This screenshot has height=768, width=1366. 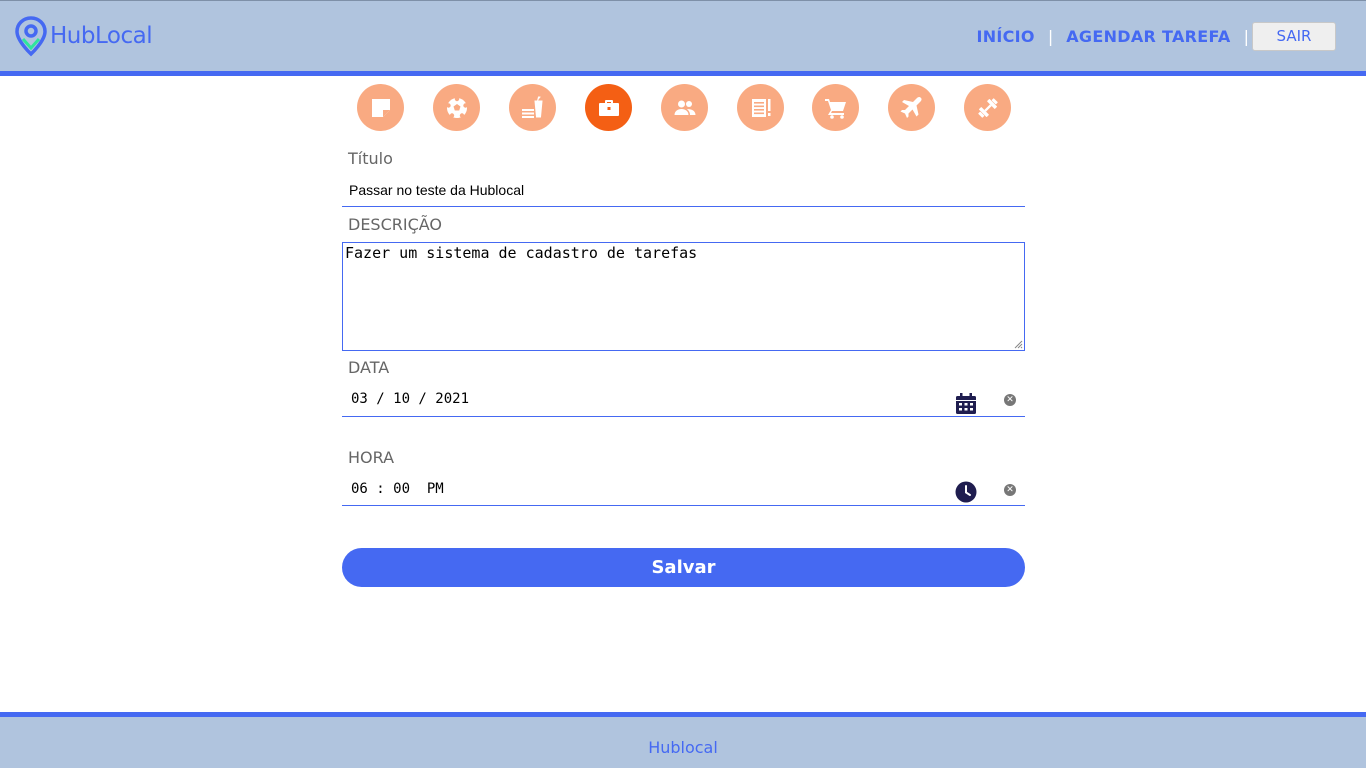 I want to click on save-button: Salvar, so click(x=683, y=567).